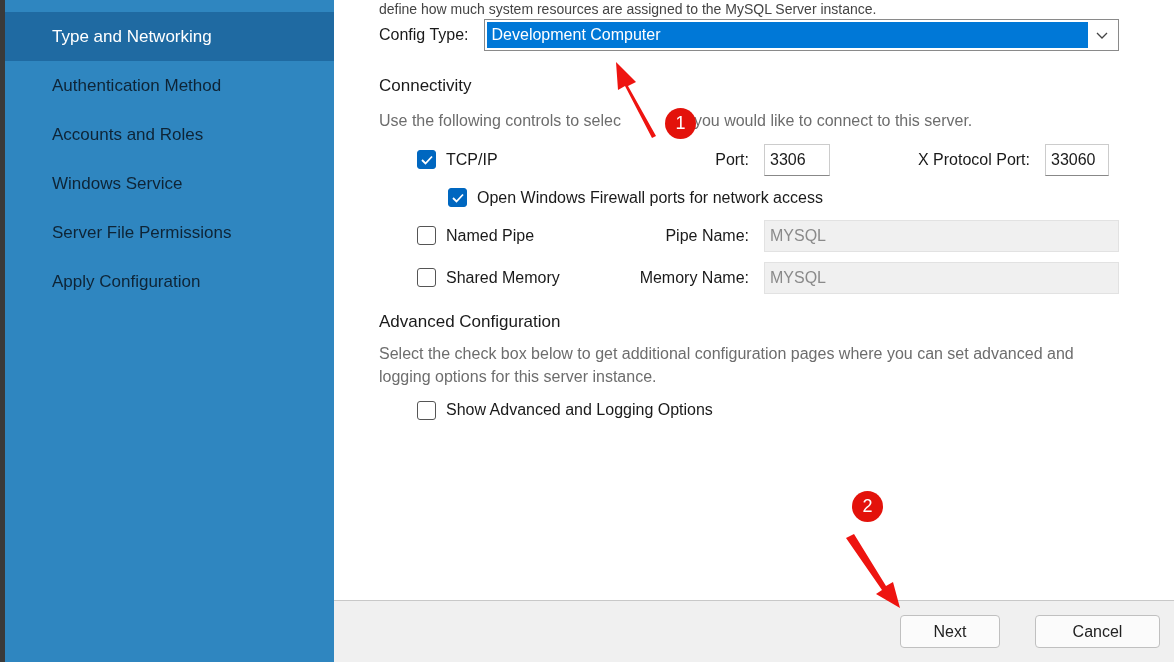  What do you see at coordinates (491, 235) in the screenshot?
I see `option-label: Named Pipe` at bounding box center [491, 235].